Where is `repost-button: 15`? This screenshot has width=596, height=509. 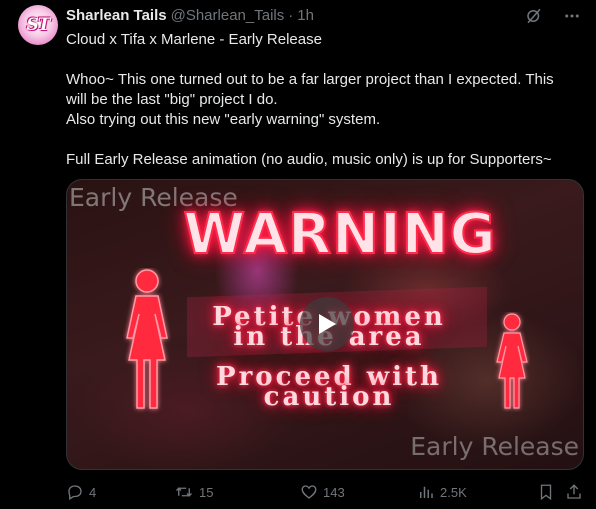
repost-button: 15 is located at coordinates (193, 492).